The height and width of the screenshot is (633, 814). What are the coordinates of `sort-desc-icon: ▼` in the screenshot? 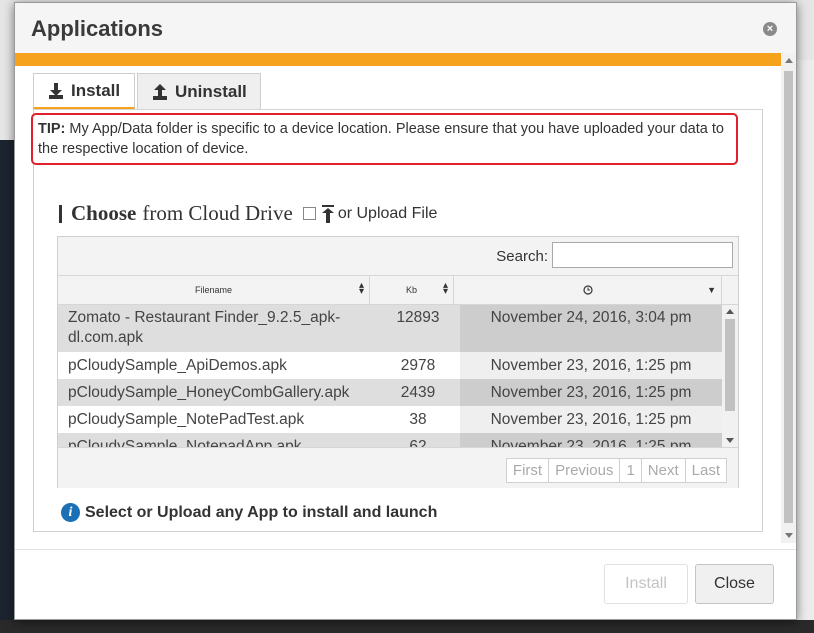 It's located at (711, 290).